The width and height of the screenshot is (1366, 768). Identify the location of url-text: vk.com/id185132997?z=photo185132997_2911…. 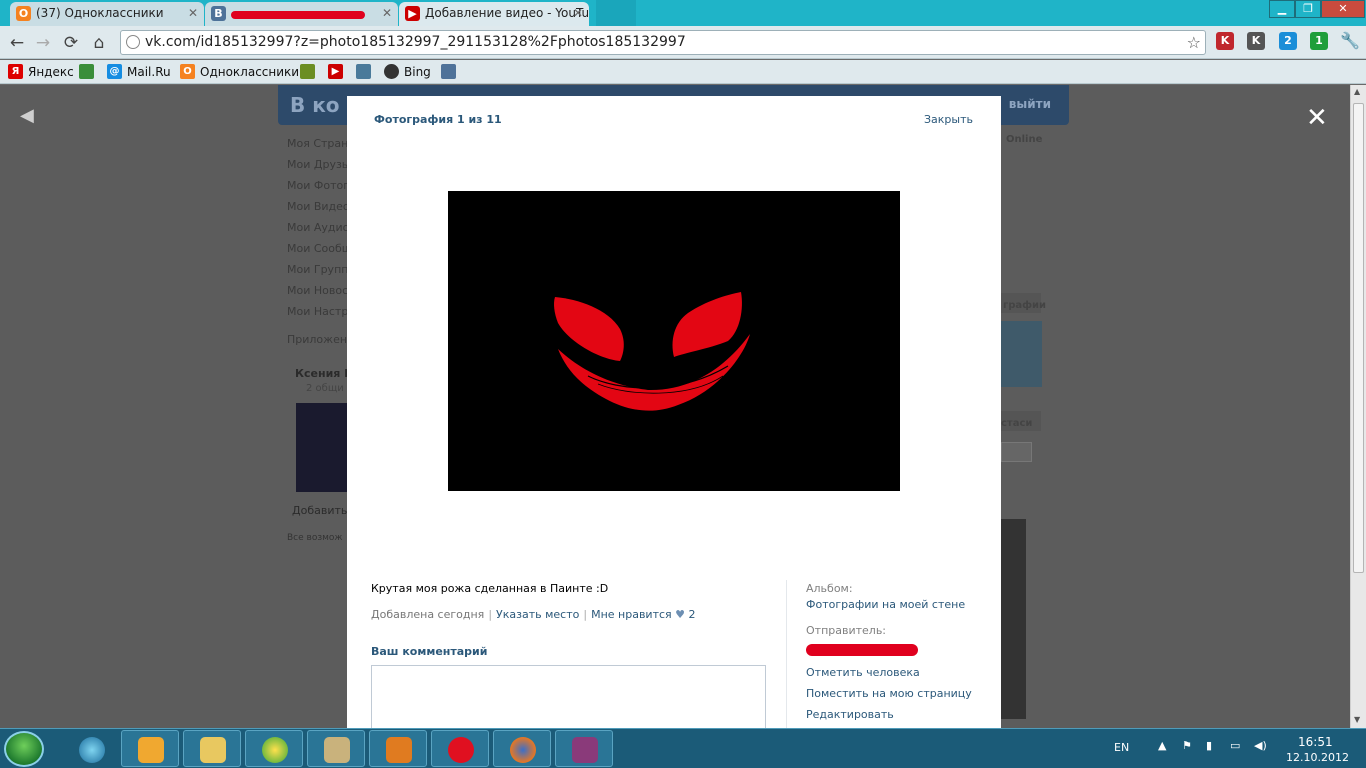
(415, 42).